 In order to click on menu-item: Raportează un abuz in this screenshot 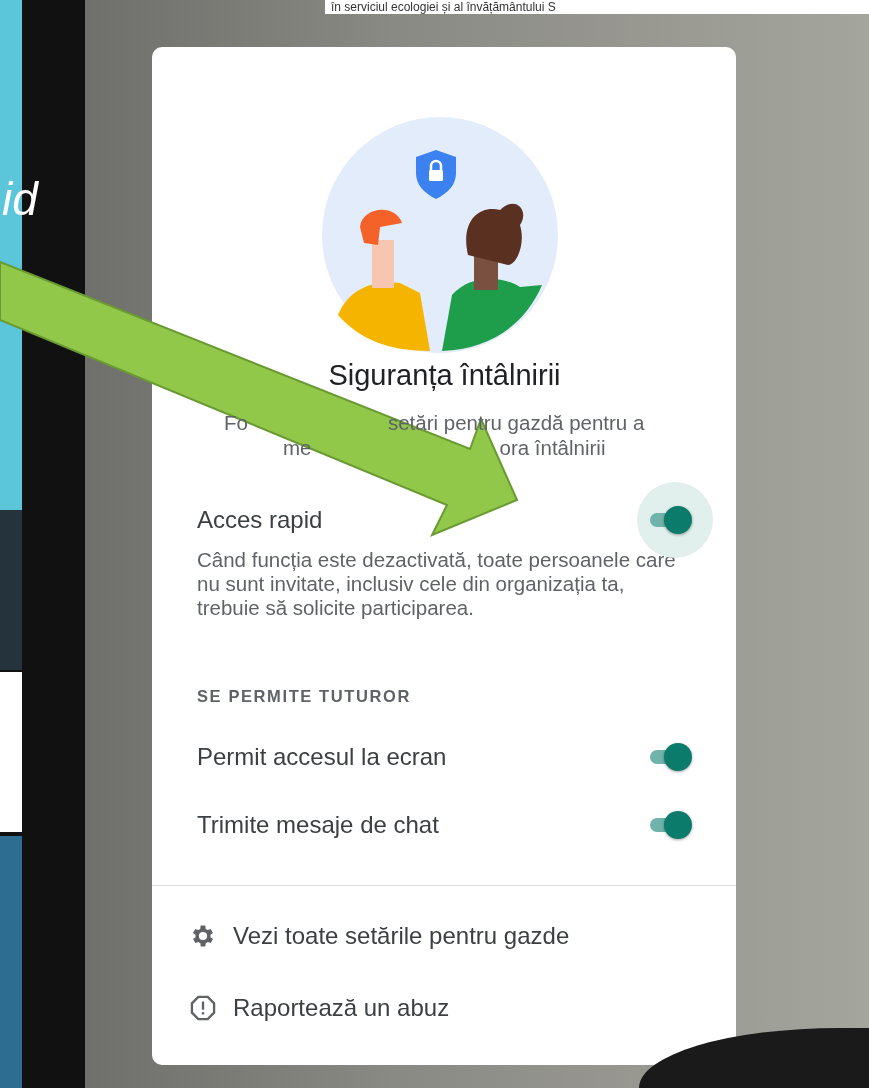, I will do `click(440, 1008)`.